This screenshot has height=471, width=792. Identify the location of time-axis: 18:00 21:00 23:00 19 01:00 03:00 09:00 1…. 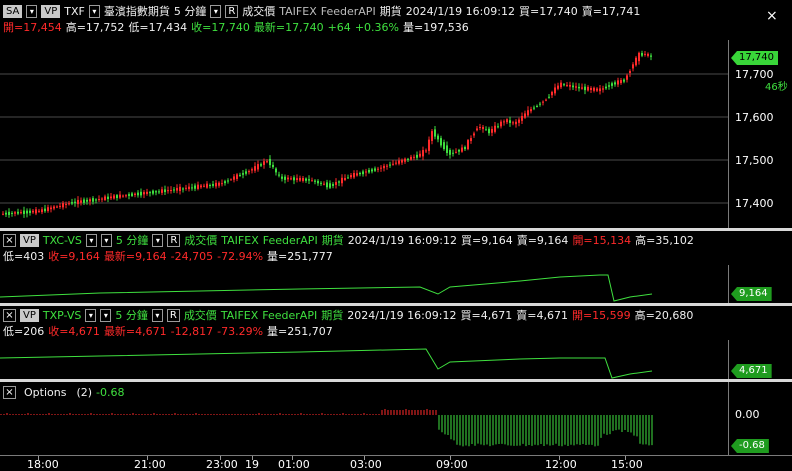
(396, 463).